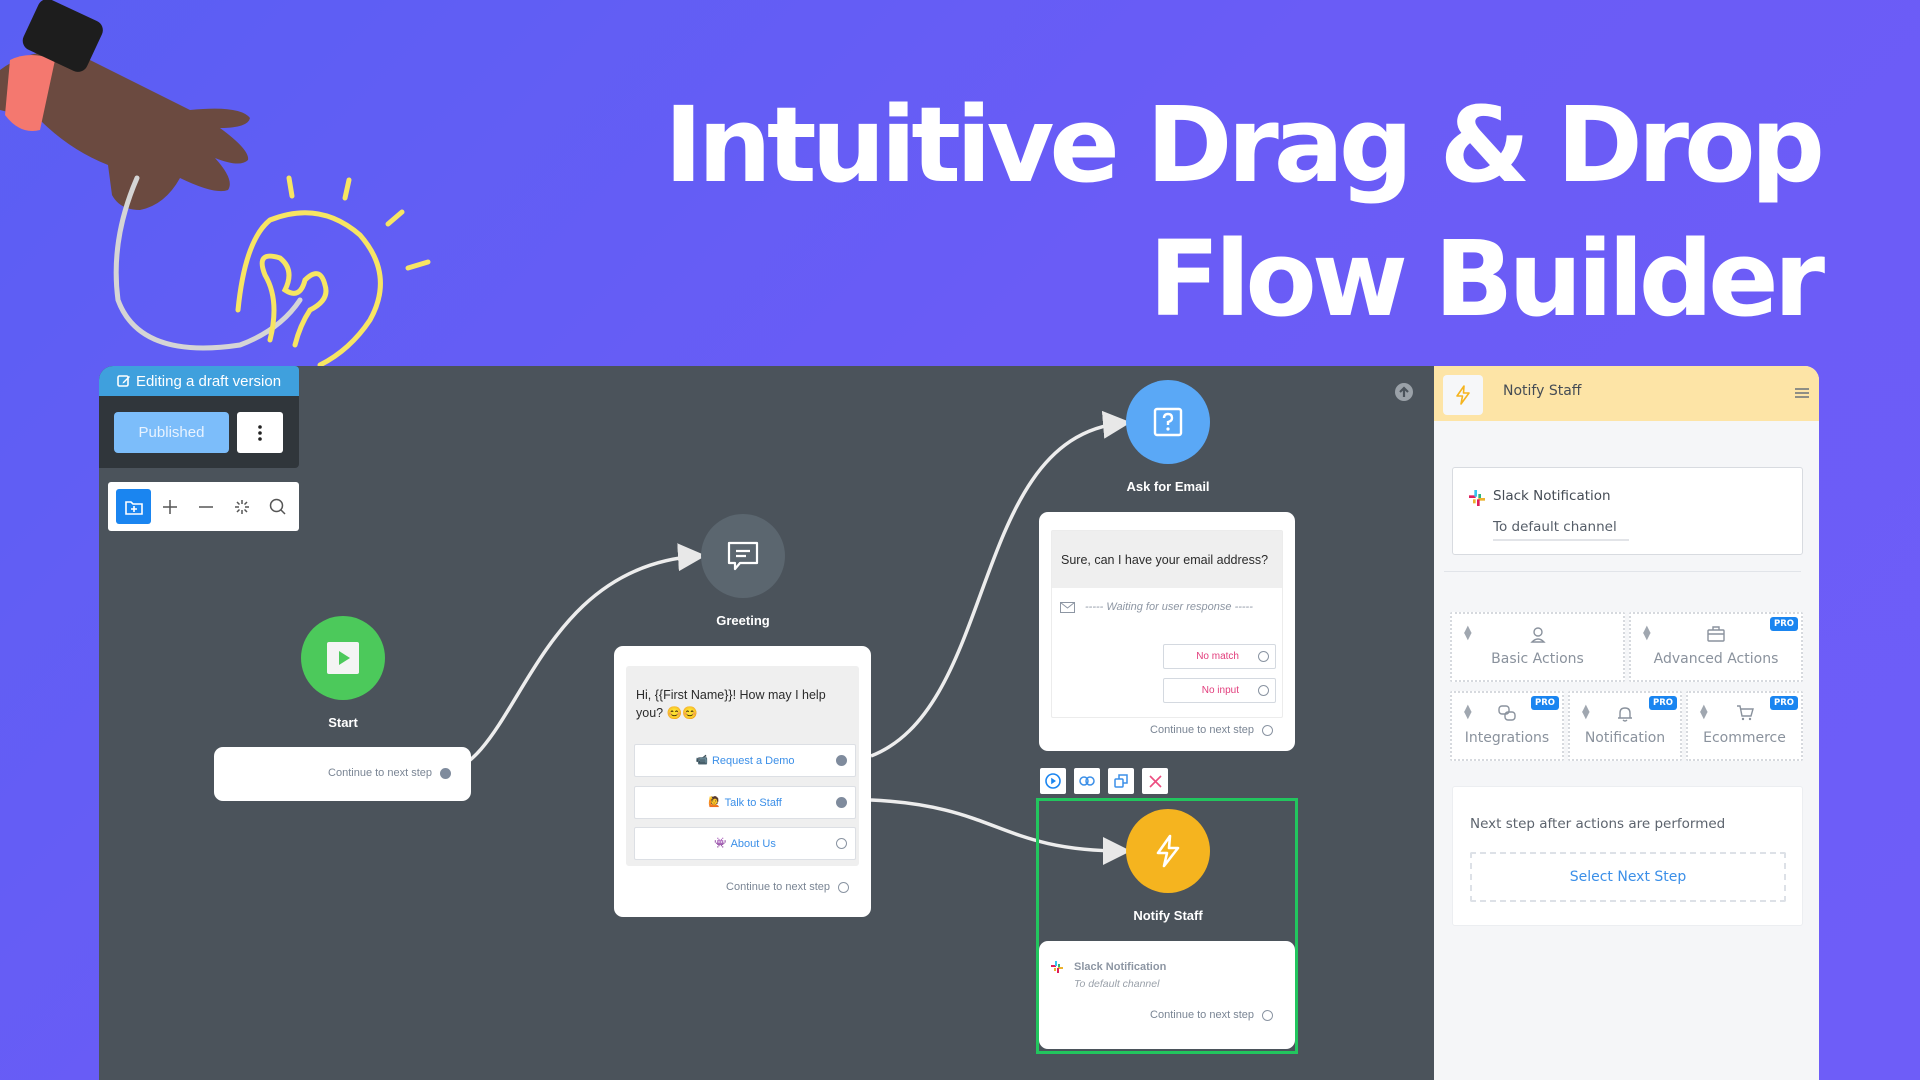 Image resolution: width=1920 pixels, height=1080 pixels. What do you see at coordinates (1744, 726) in the screenshot?
I see `ecommerce-tile: ▲ ▼ Ecommerce PRO` at bounding box center [1744, 726].